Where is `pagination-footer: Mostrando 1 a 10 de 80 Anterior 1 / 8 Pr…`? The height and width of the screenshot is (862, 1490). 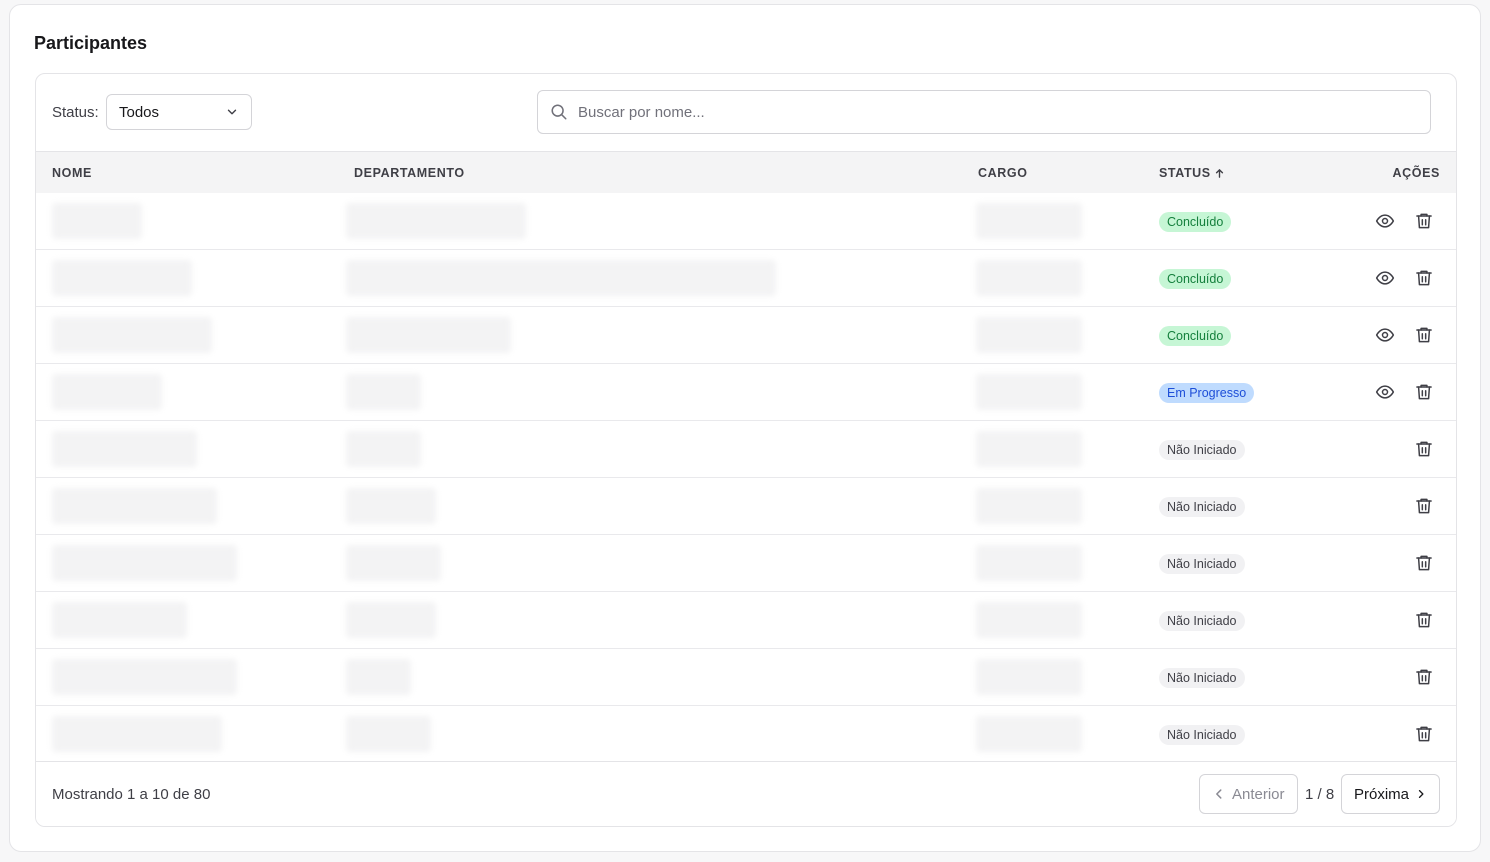 pagination-footer: Mostrando 1 a 10 de 80 Anterior 1 / 8 Pr… is located at coordinates (746, 793).